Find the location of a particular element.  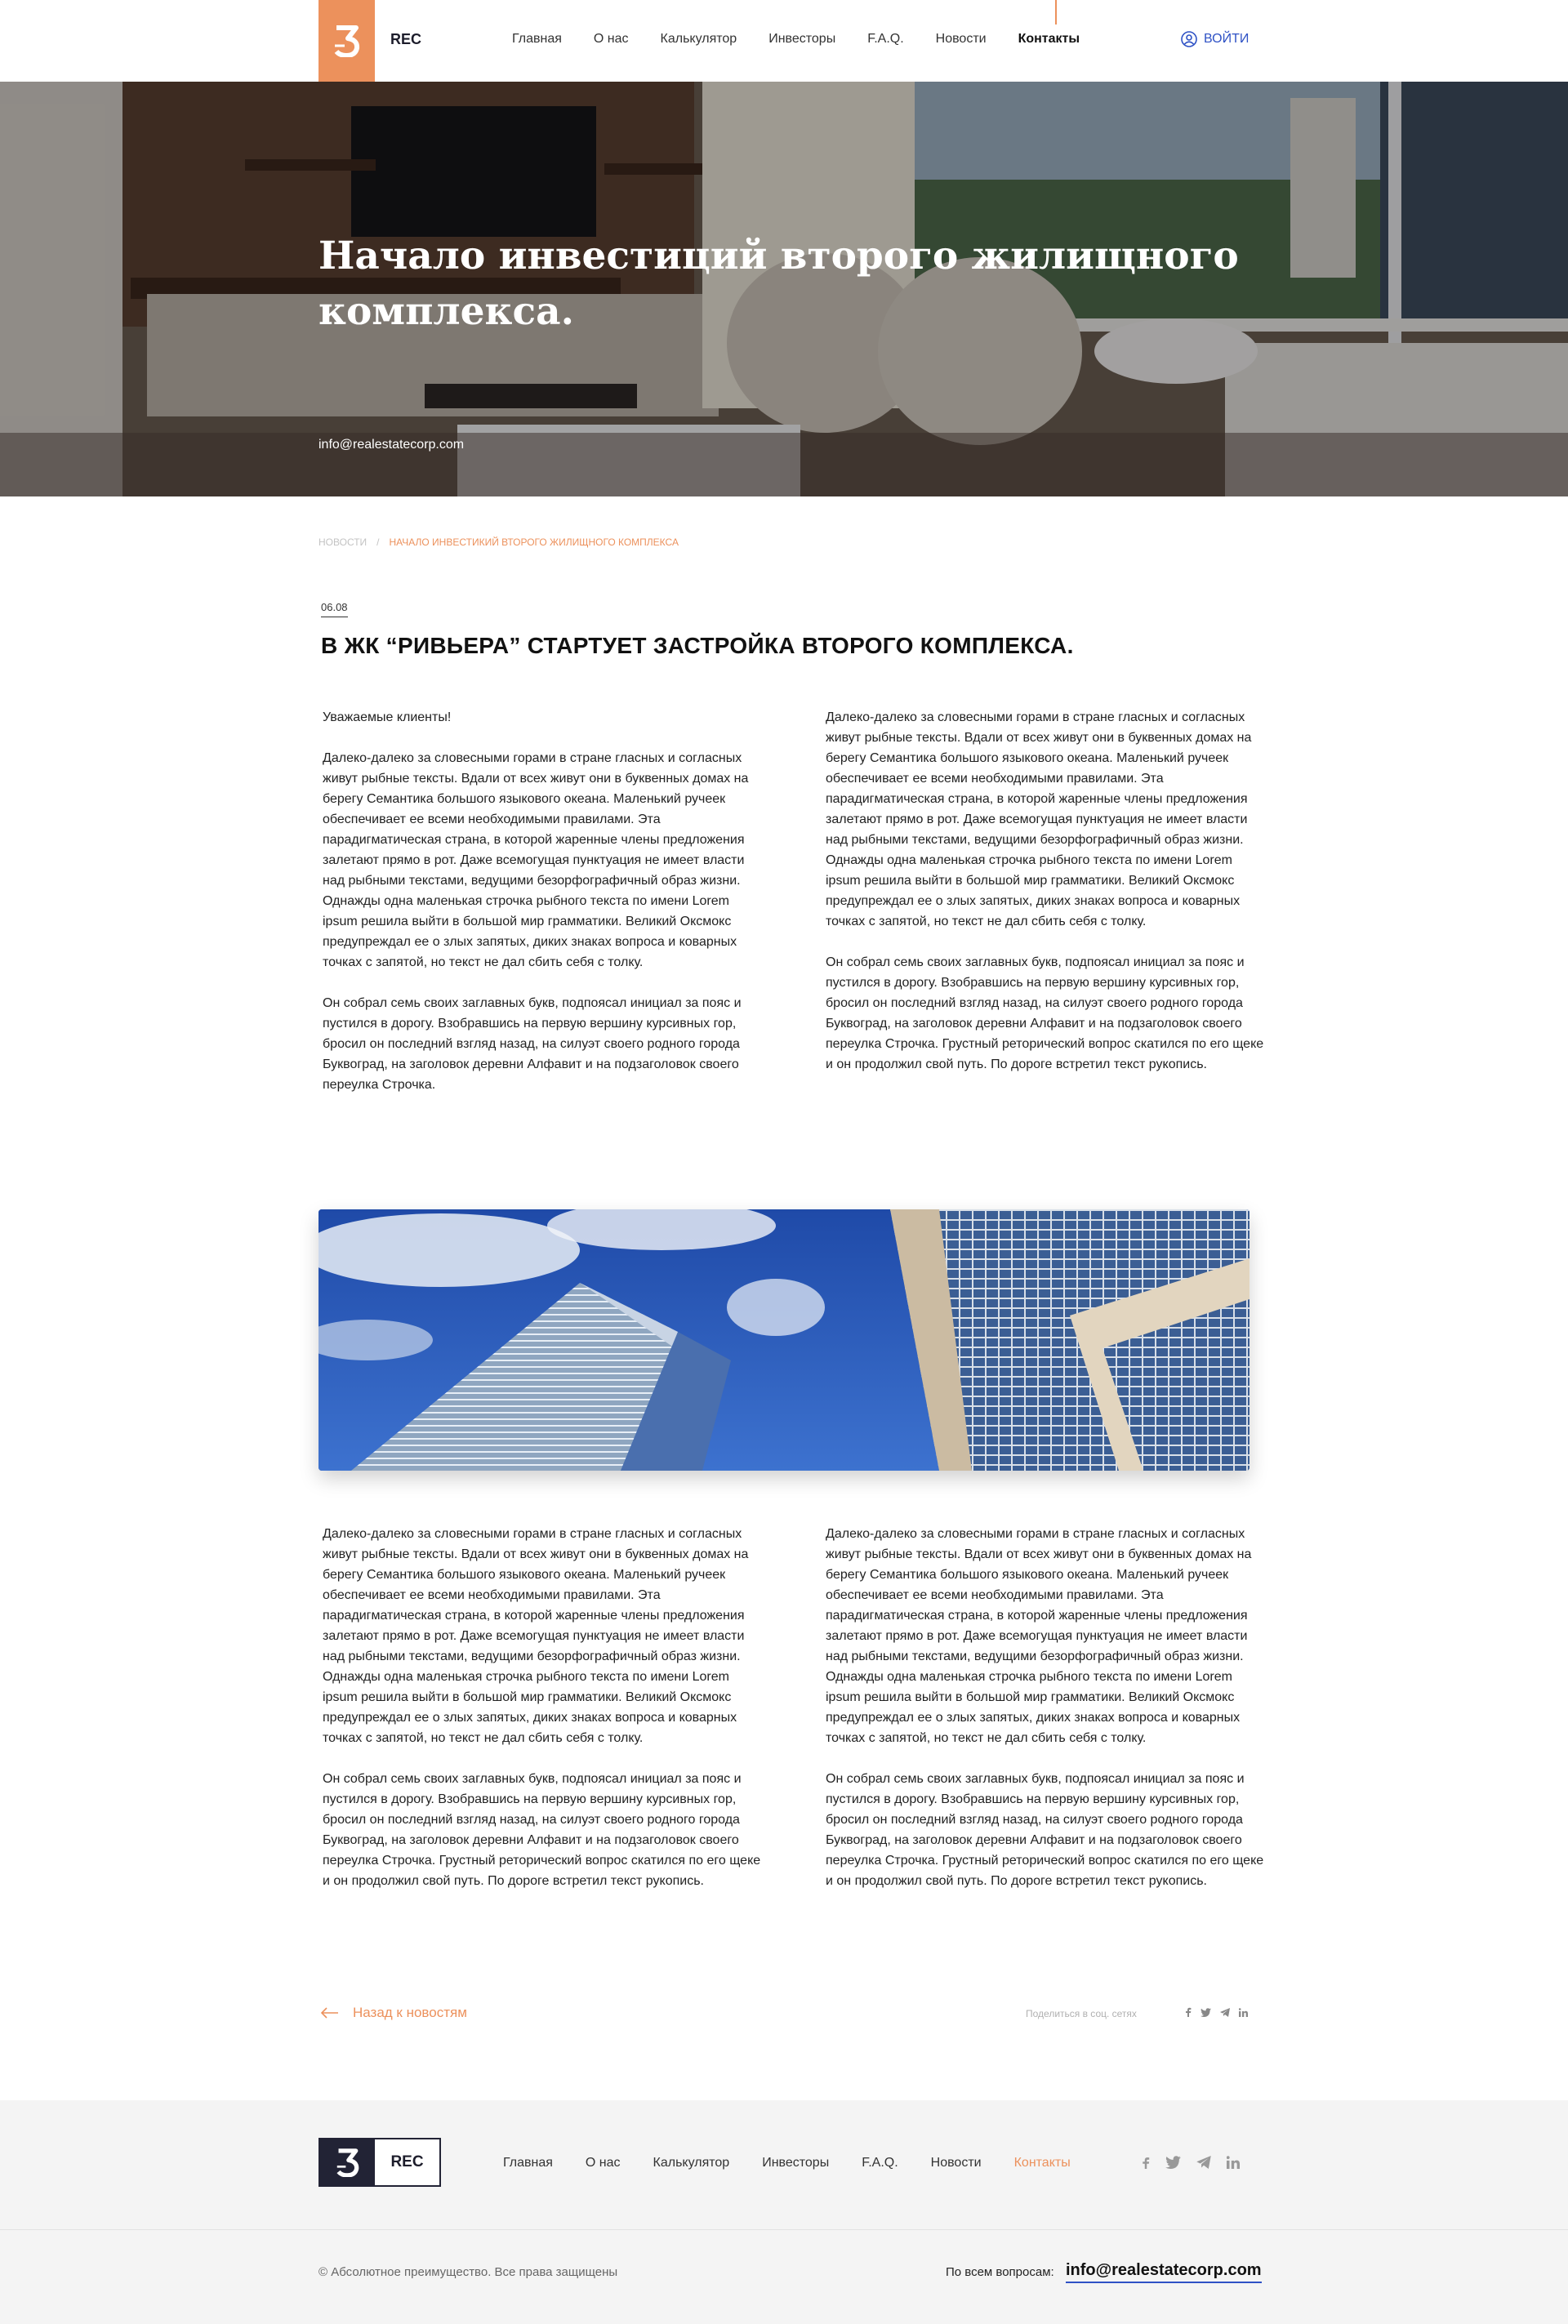

logo is located at coordinates (346, 41).